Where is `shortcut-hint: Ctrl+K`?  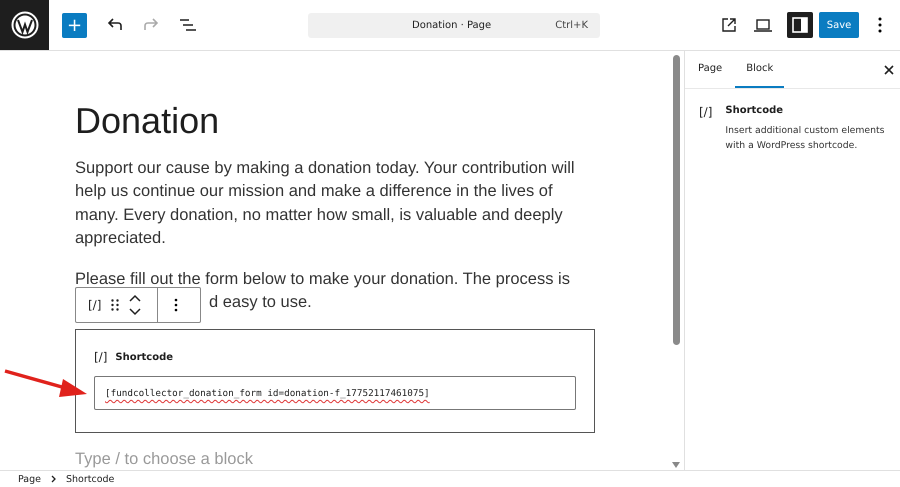
shortcut-hint: Ctrl+K is located at coordinates (571, 25).